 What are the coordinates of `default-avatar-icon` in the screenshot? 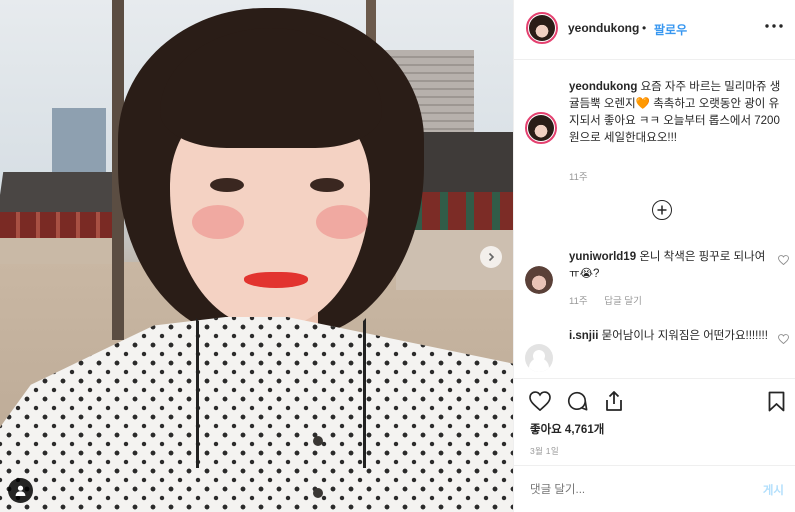 It's located at (539, 356).